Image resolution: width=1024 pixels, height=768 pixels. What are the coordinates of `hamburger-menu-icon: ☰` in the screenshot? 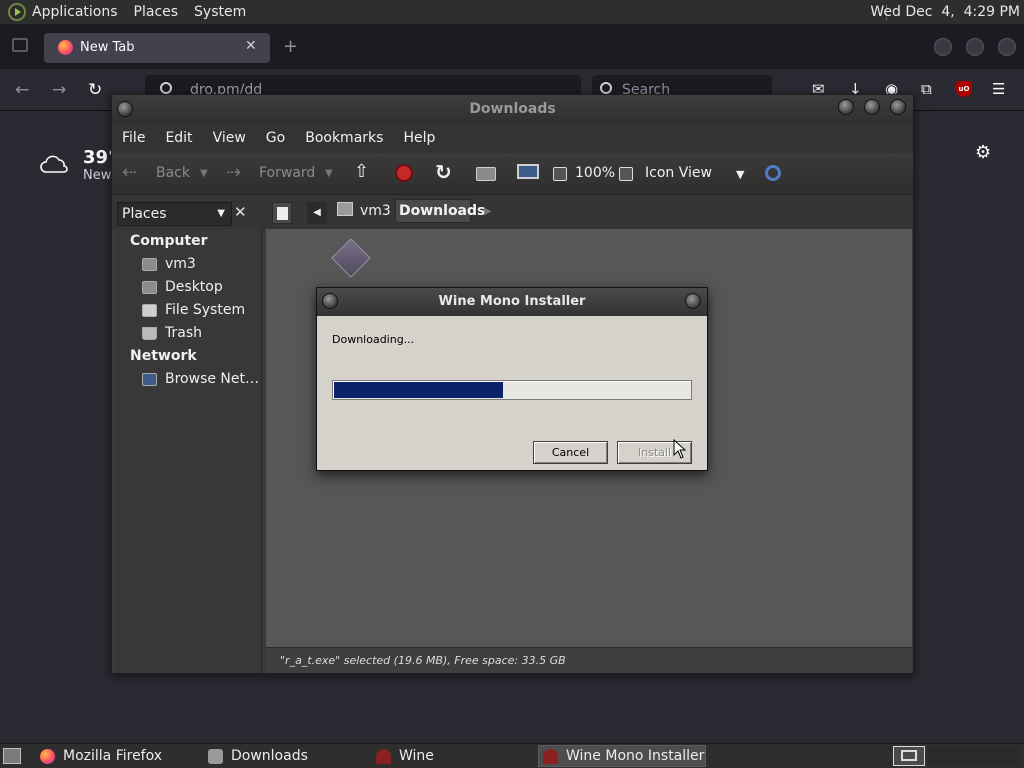 It's located at (998, 89).